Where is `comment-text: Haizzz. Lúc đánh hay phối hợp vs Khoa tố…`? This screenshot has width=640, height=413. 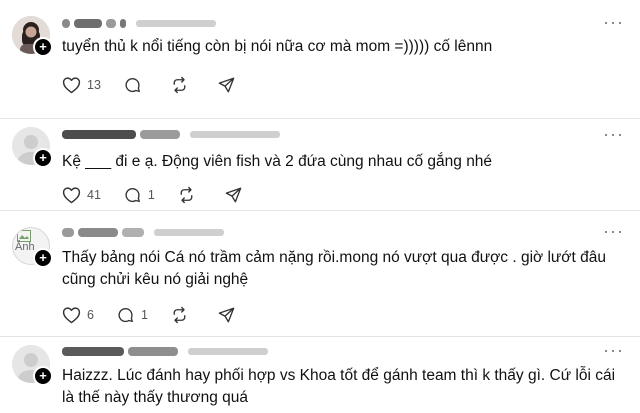 comment-text: Haizzz. Lúc đánh hay phối hợp vs Khoa tố… is located at coordinates (339, 386).